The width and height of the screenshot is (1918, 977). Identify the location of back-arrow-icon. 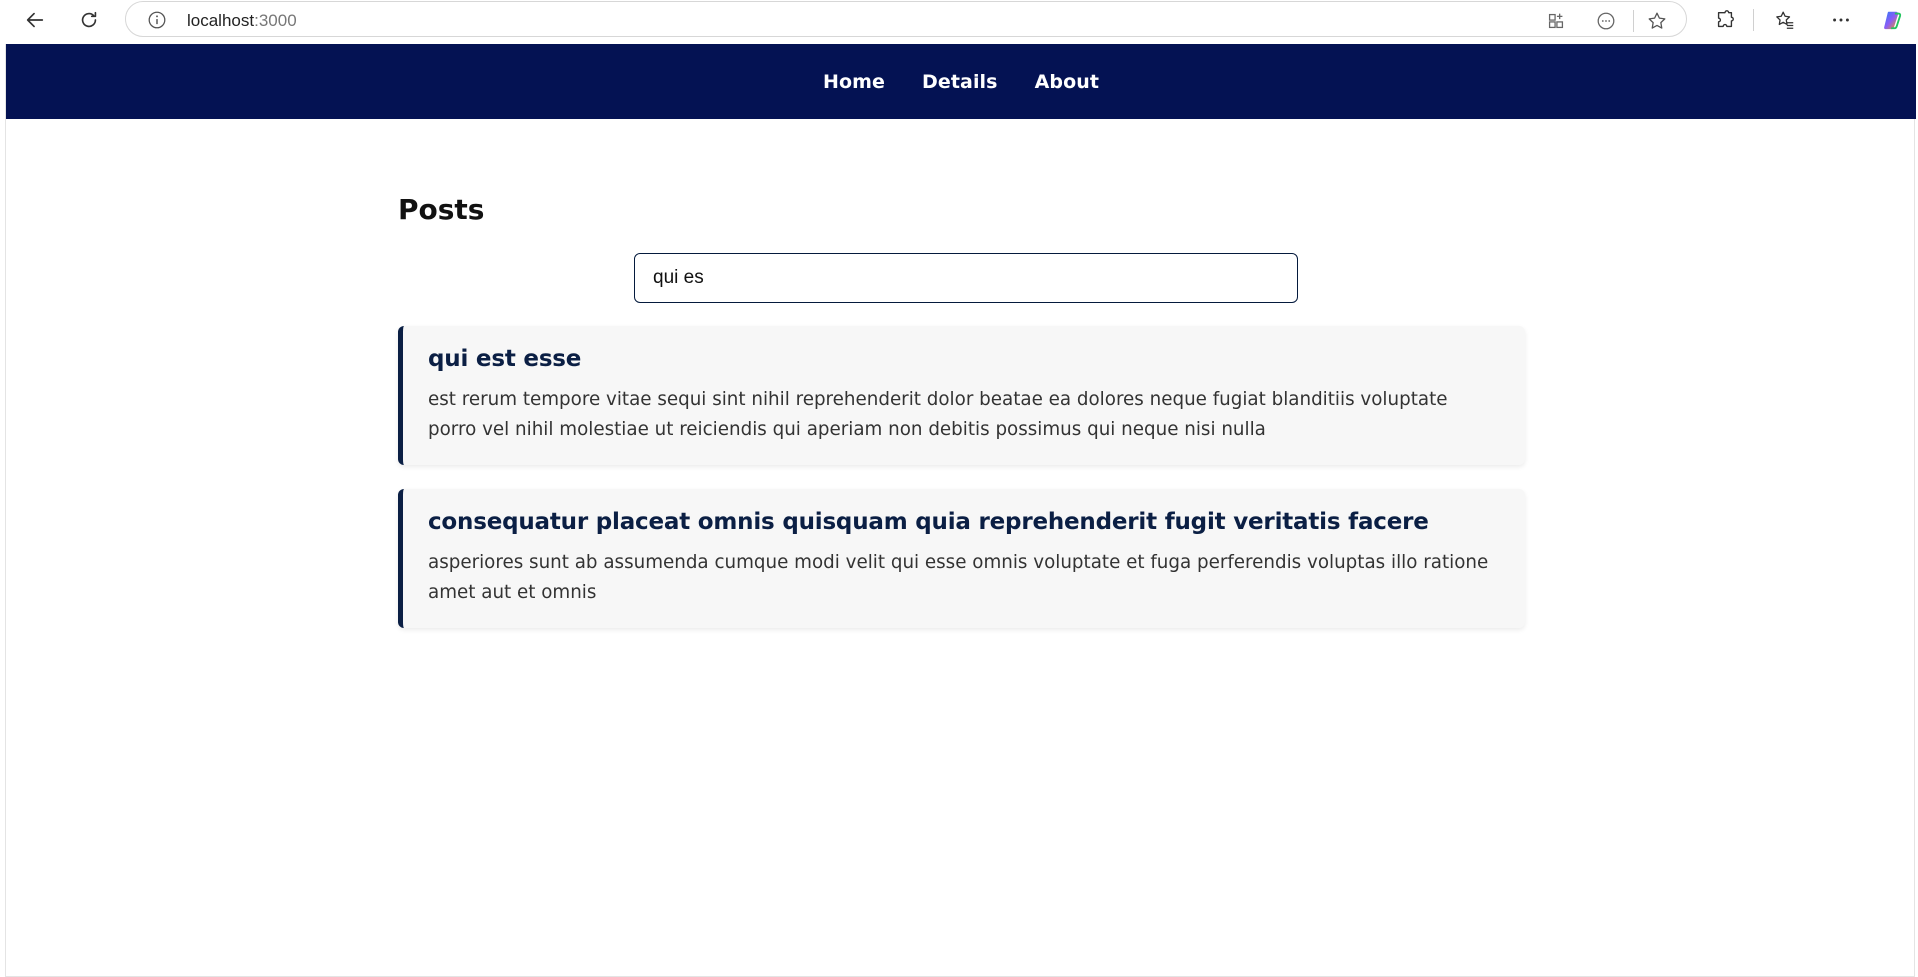
(35, 20).